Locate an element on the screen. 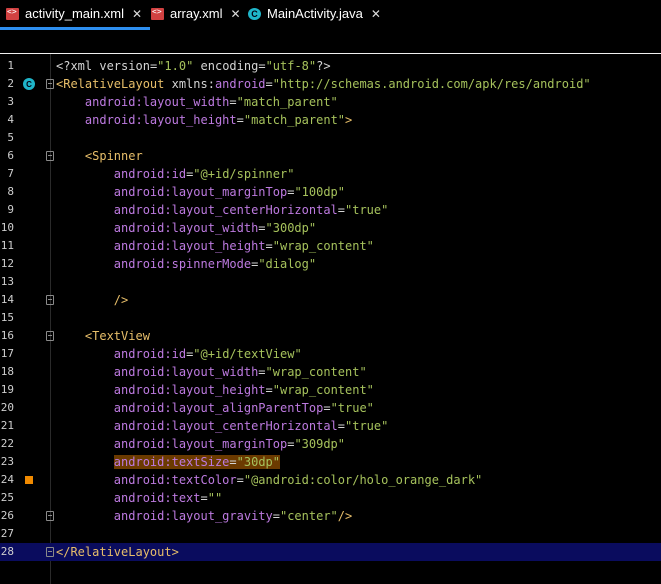 Image resolution: width=661 pixels, height=584 pixels. code-token: "@+id/textView" is located at coordinates (247, 354).